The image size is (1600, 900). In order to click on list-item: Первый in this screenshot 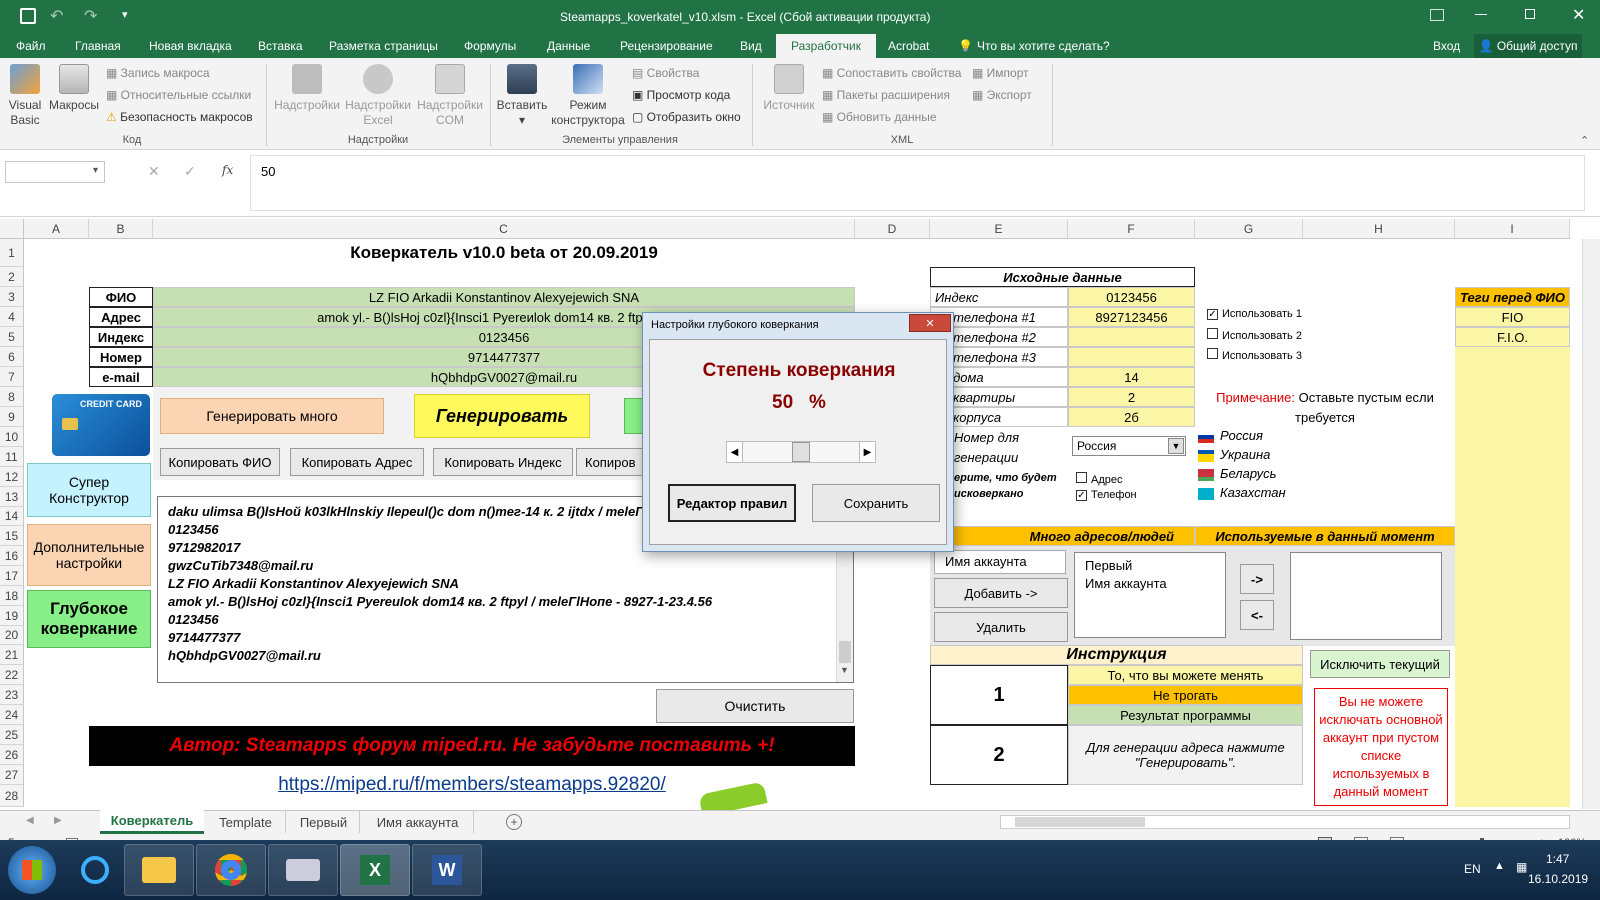, I will do `click(1150, 566)`.